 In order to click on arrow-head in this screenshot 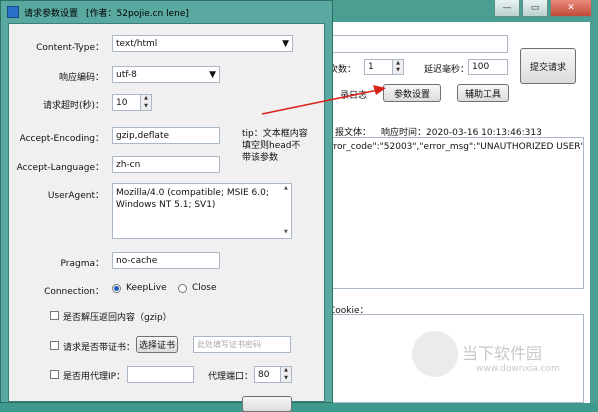, I will do `click(379, 90)`.